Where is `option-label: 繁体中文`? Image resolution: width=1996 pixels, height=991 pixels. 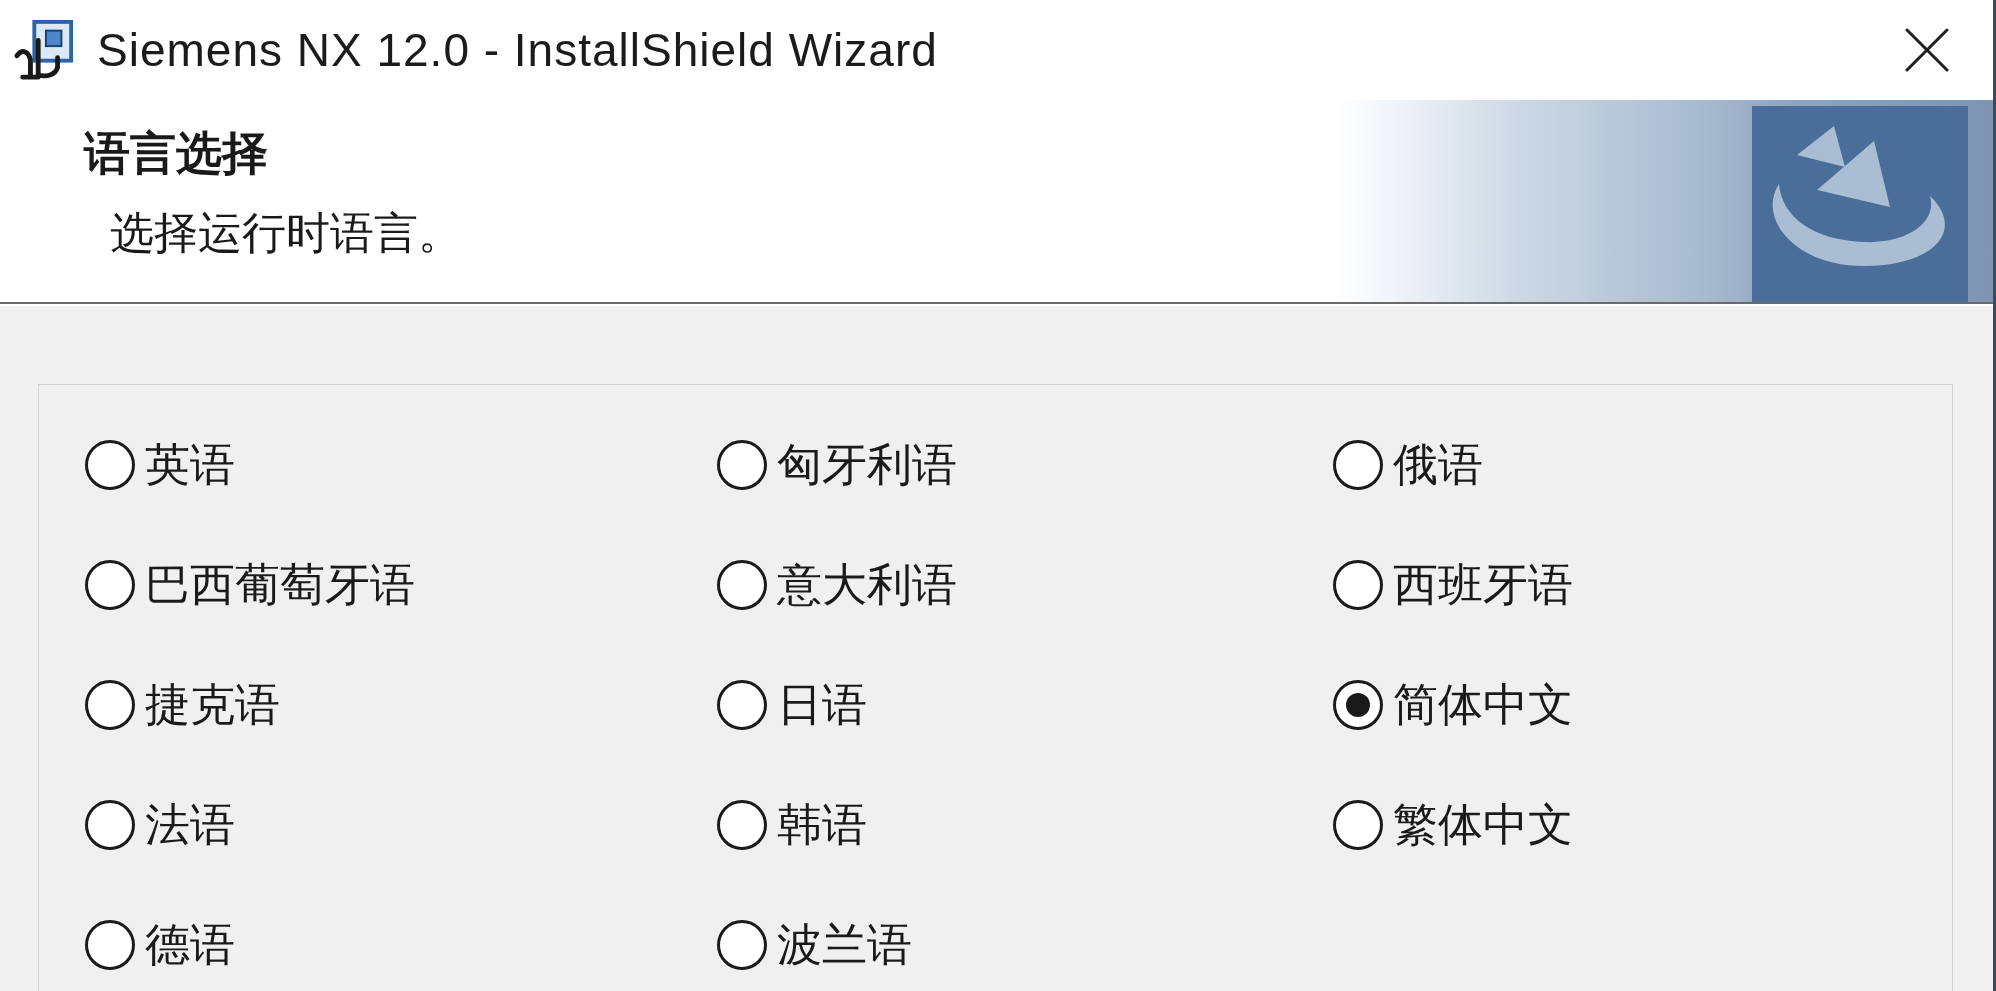
option-label: 繁体中文 is located at coordinates (1483, 825).